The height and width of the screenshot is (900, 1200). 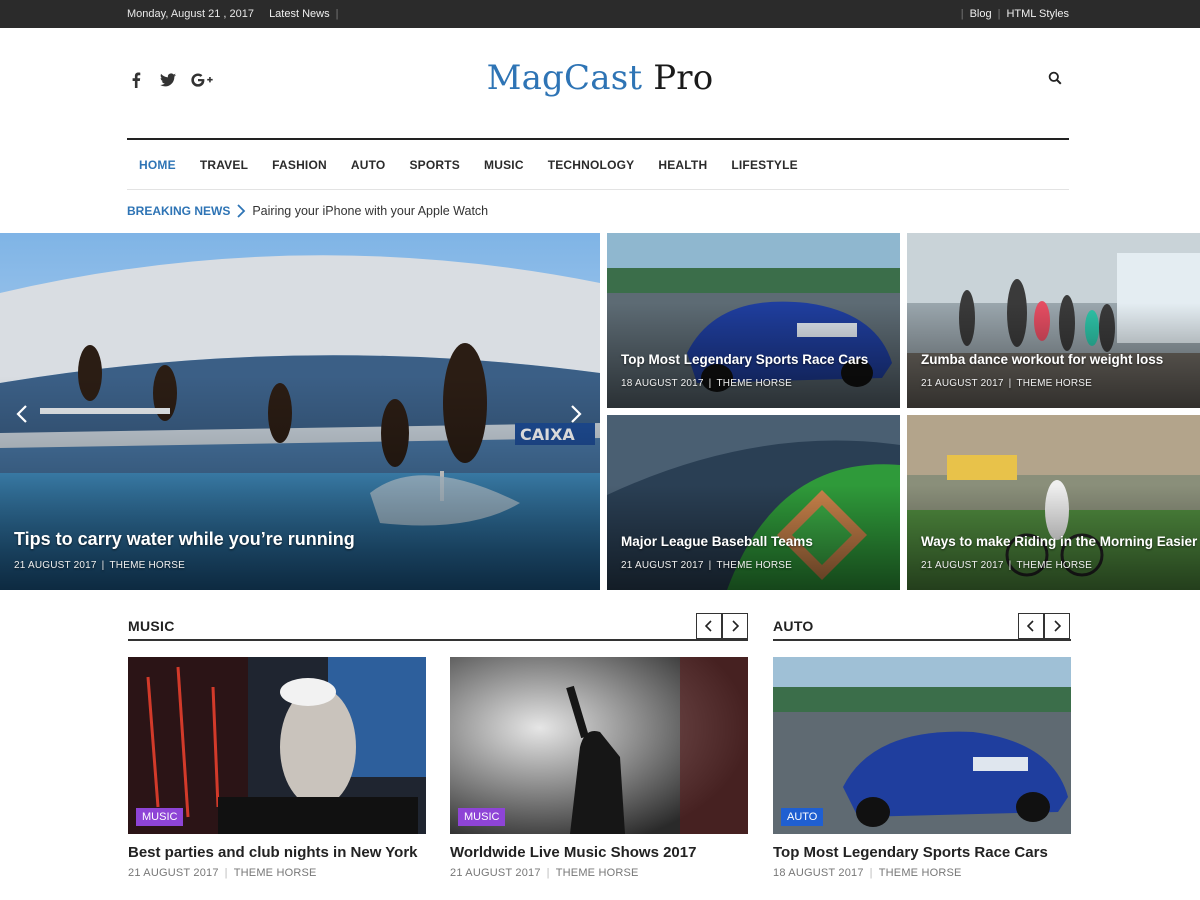 What do you see at coordinates (99, 565) in the screenshot?
I see `hero-main-meta: 21 AUGUST 2017 | THEME HORSE` at bounding box center [99, 565].